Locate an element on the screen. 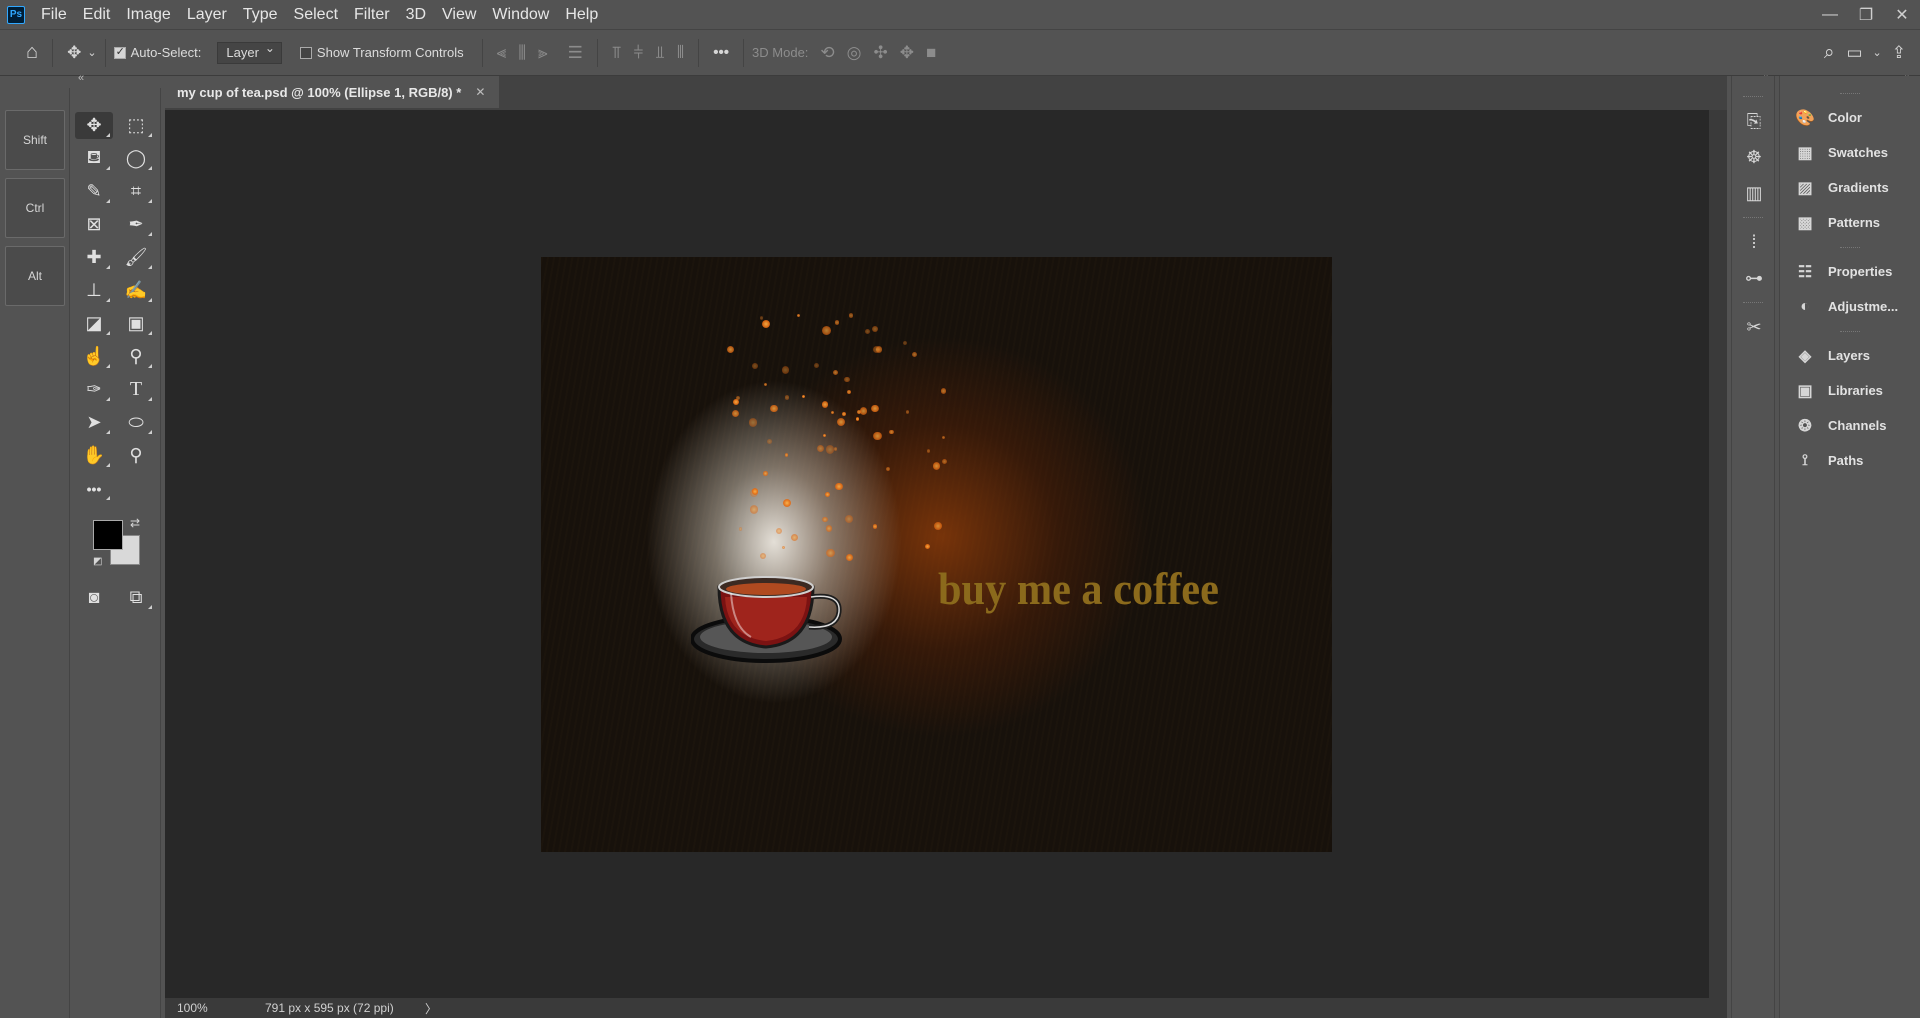  menu-filter: Filter is located at coordinates (372, 14).